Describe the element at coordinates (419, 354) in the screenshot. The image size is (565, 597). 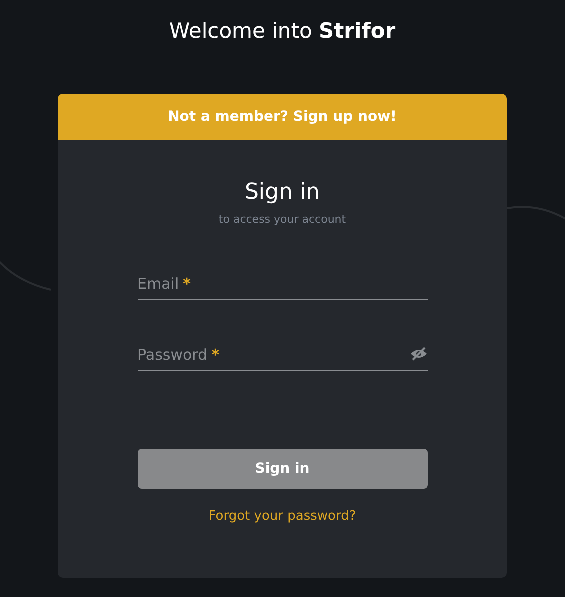
I see `hidden-eye-icon` at that location.